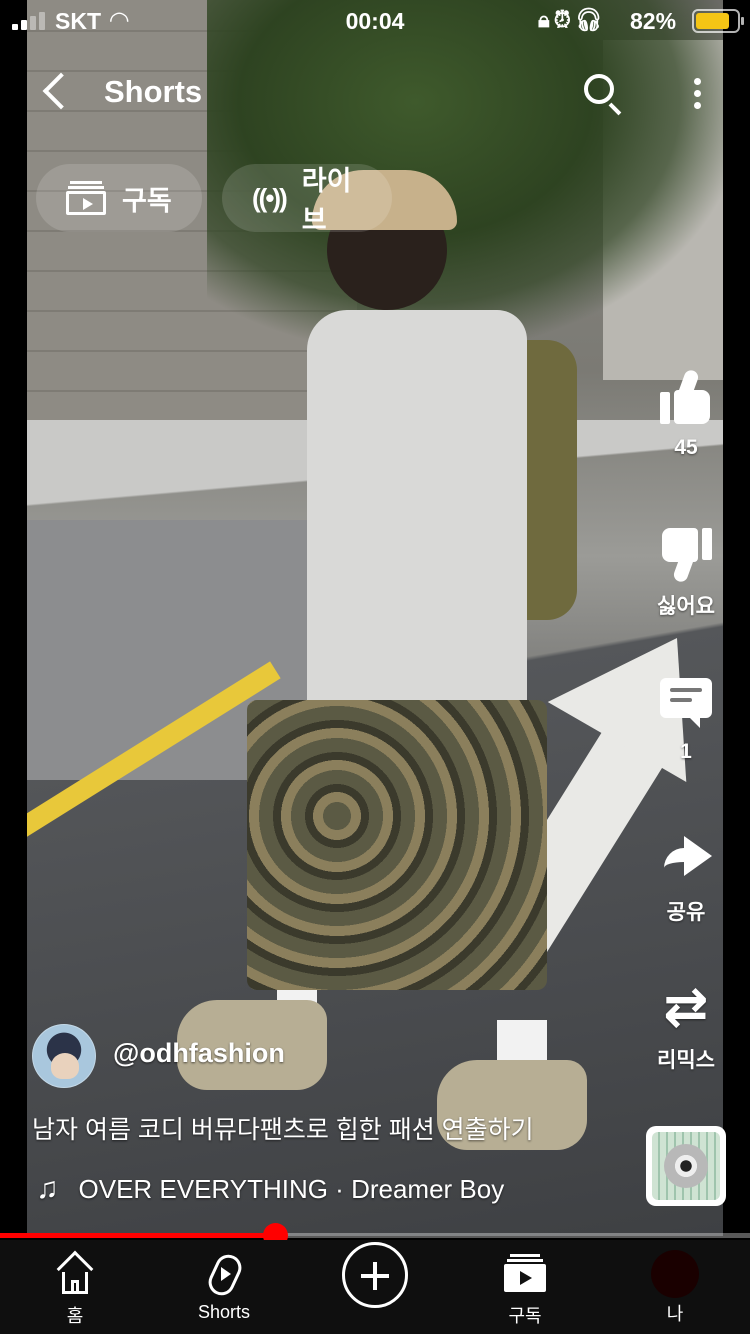 This screenshot has width=750, height=1334. I want to click on comment-icon, so click(686, 703).